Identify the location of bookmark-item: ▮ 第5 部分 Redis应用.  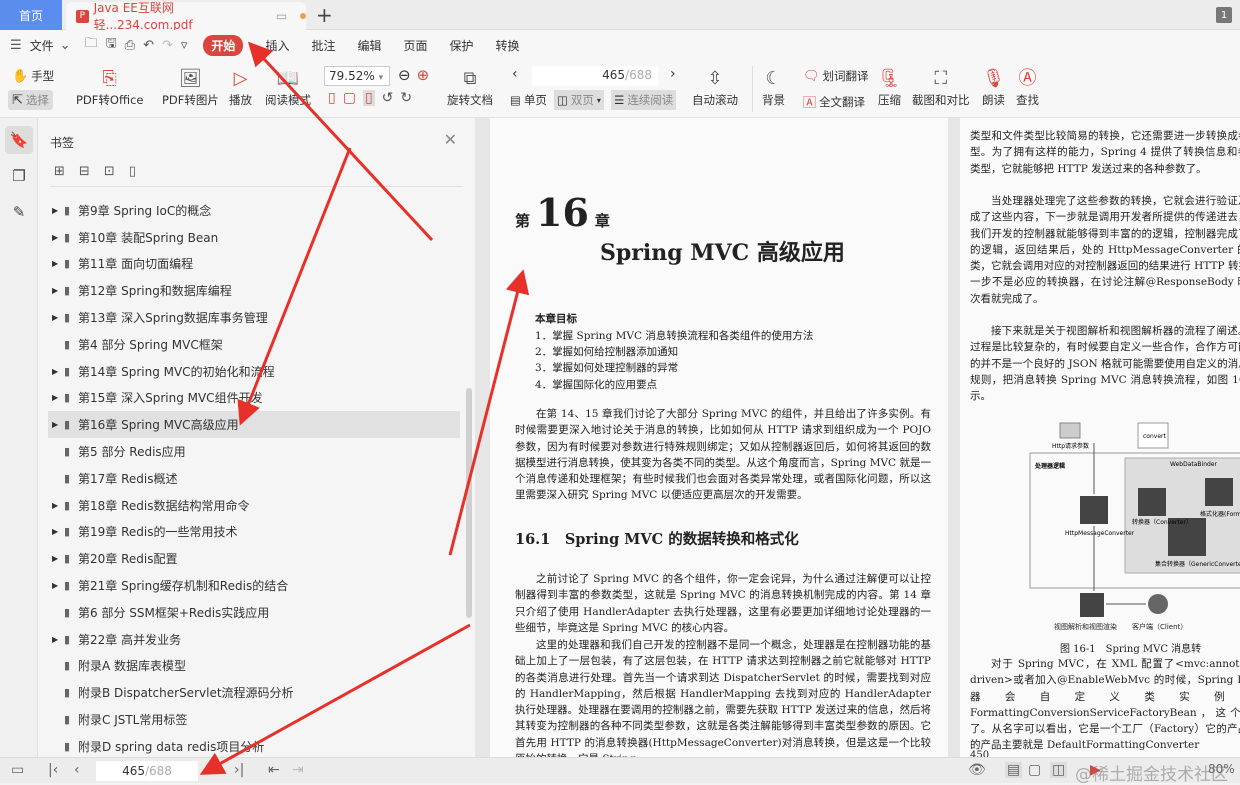
(254, 451).